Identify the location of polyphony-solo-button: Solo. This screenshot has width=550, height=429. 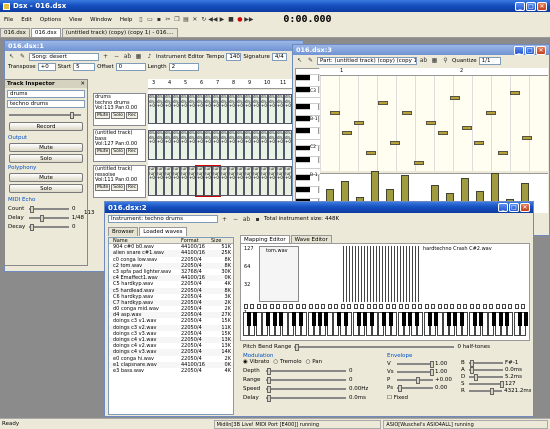
(46, 188).